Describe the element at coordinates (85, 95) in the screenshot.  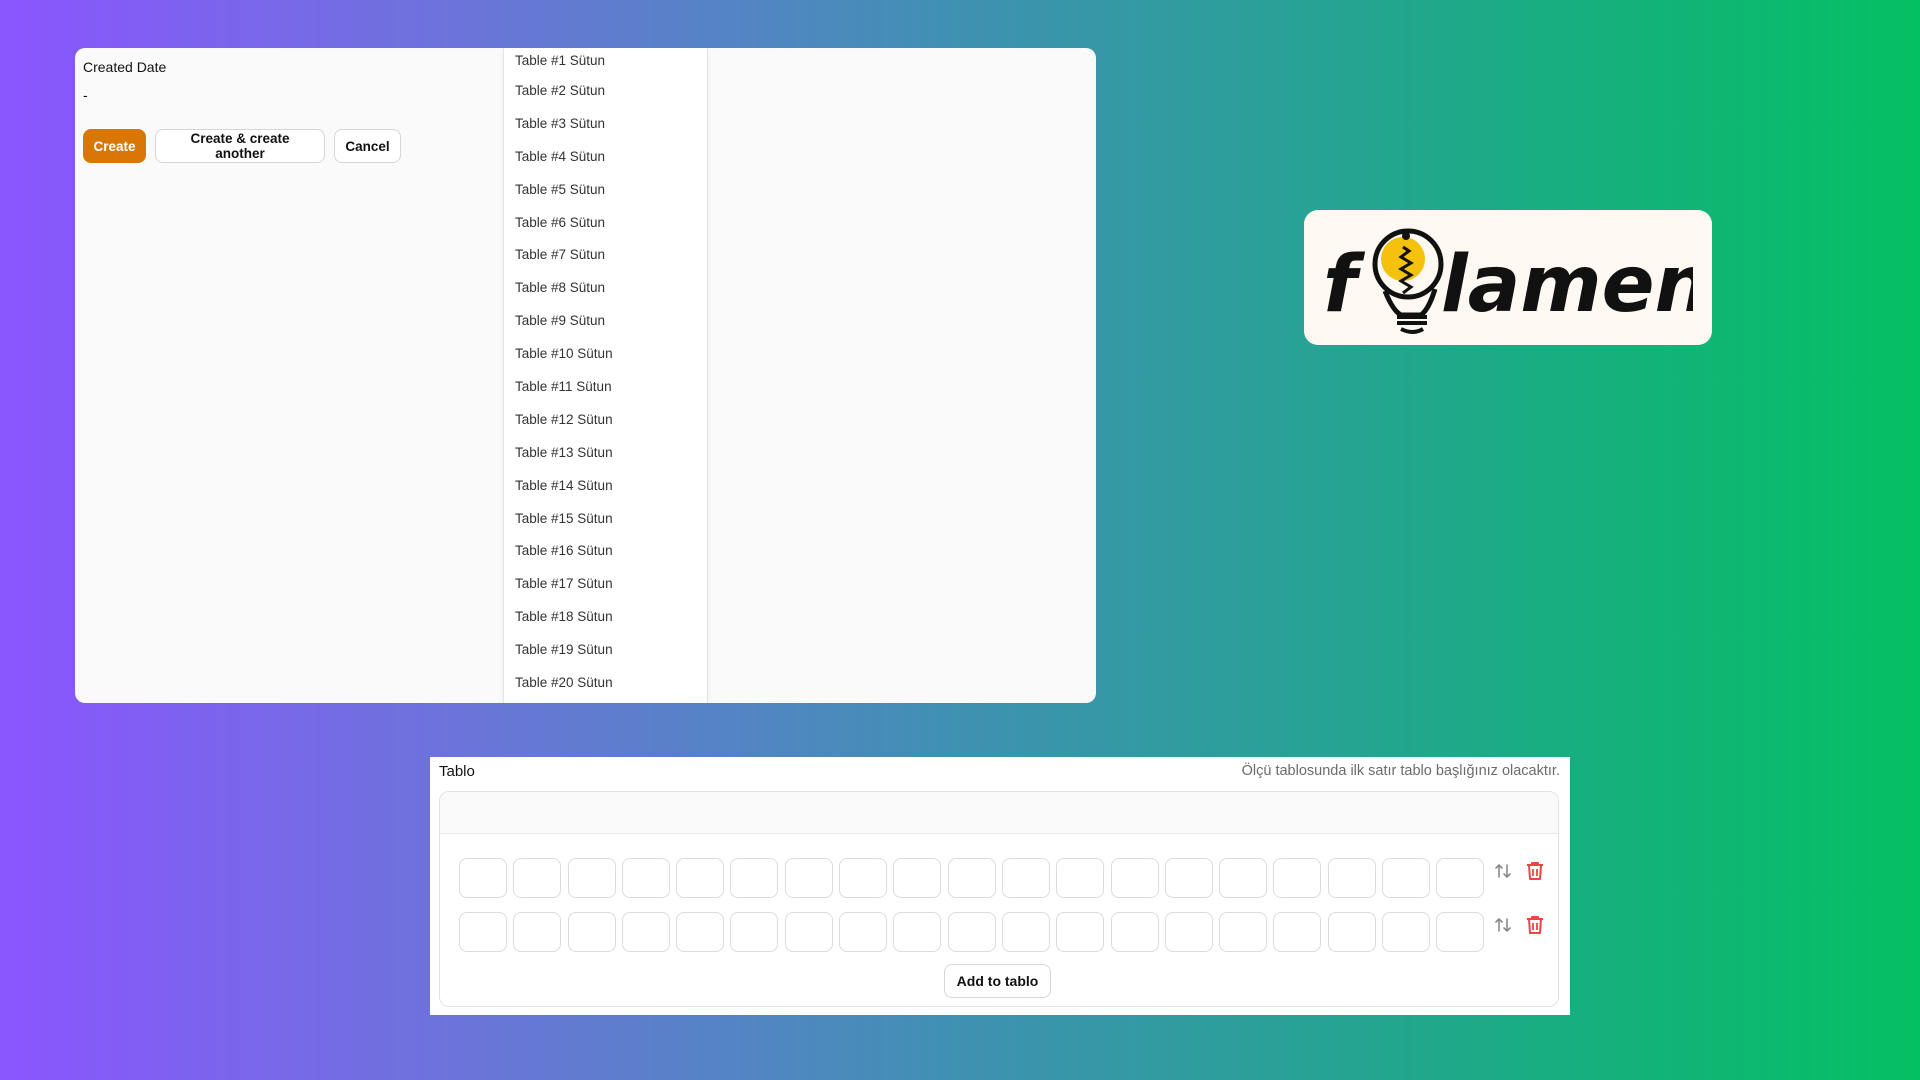
I see `created-date-value: -` at that location.